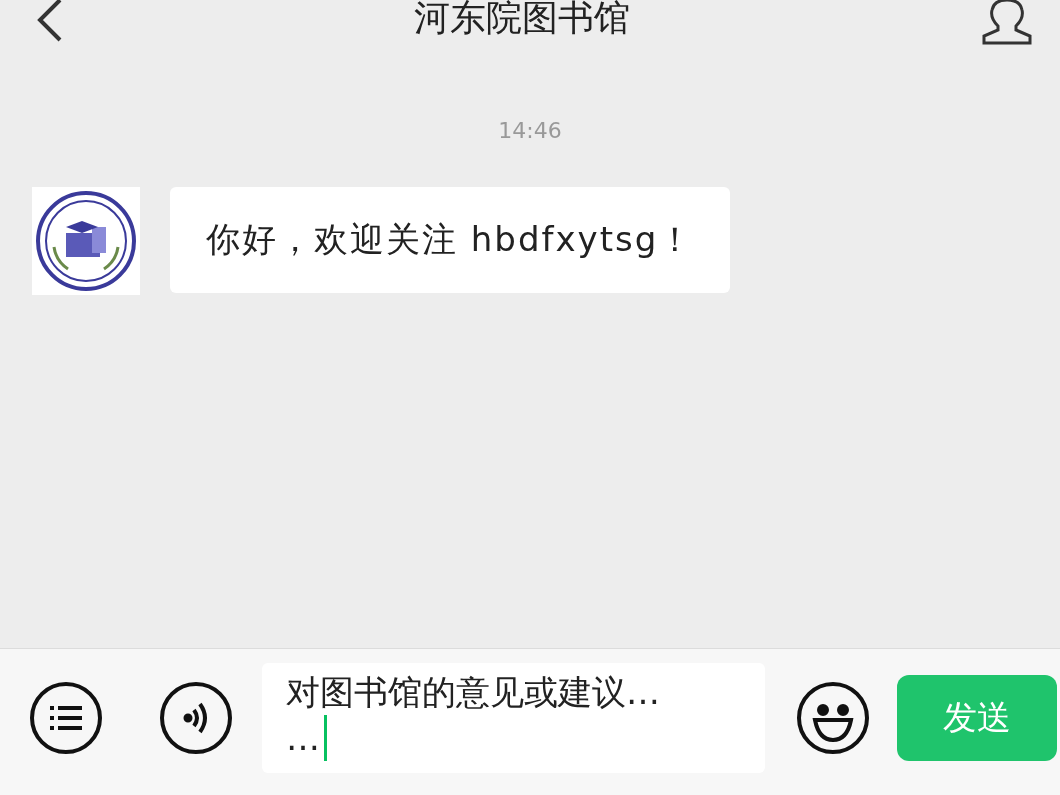  I want to click on voice-button, so click(196, 718).